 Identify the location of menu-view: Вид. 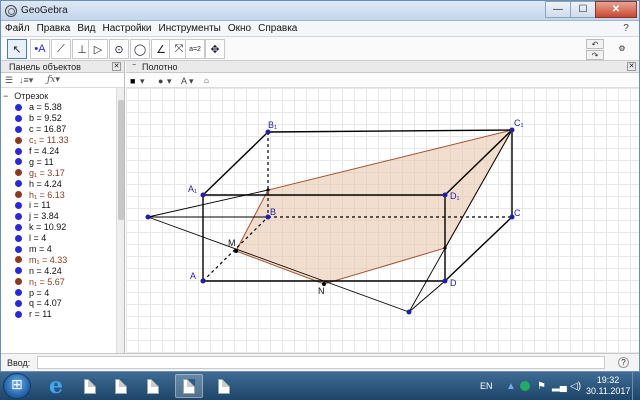
(86, 28).